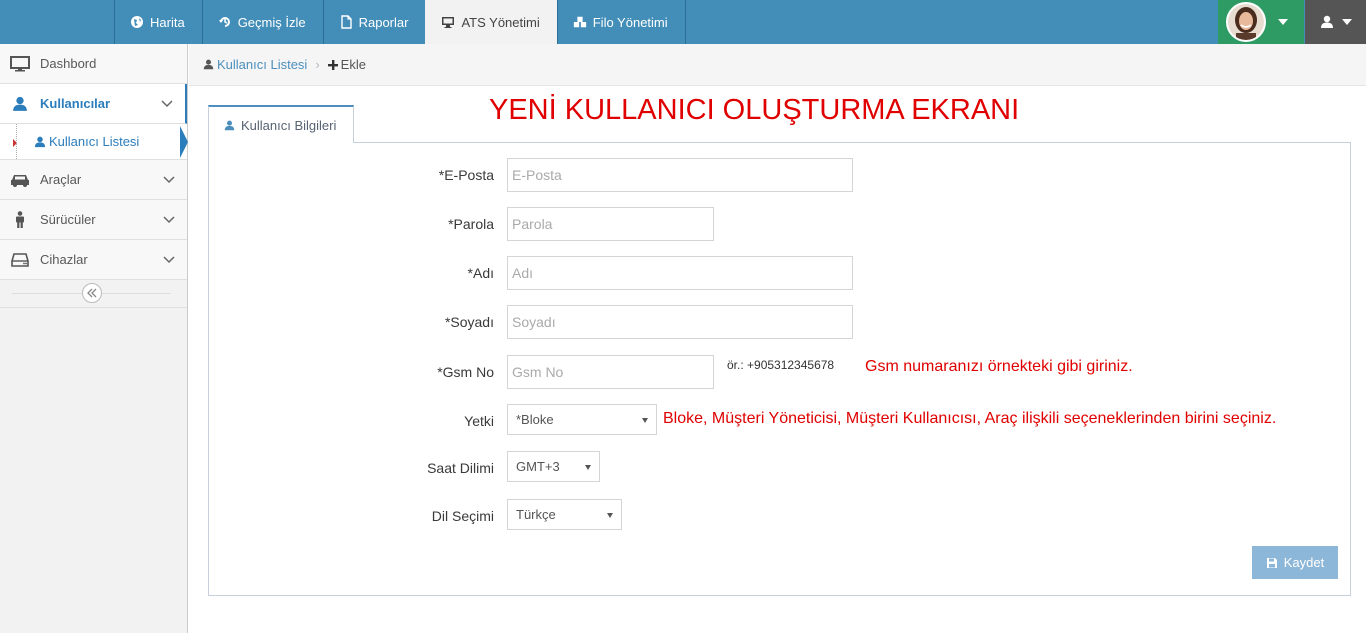 The height and width of the screenshot is (633, 1366). I want to click on history-icon, so click(224, 22).